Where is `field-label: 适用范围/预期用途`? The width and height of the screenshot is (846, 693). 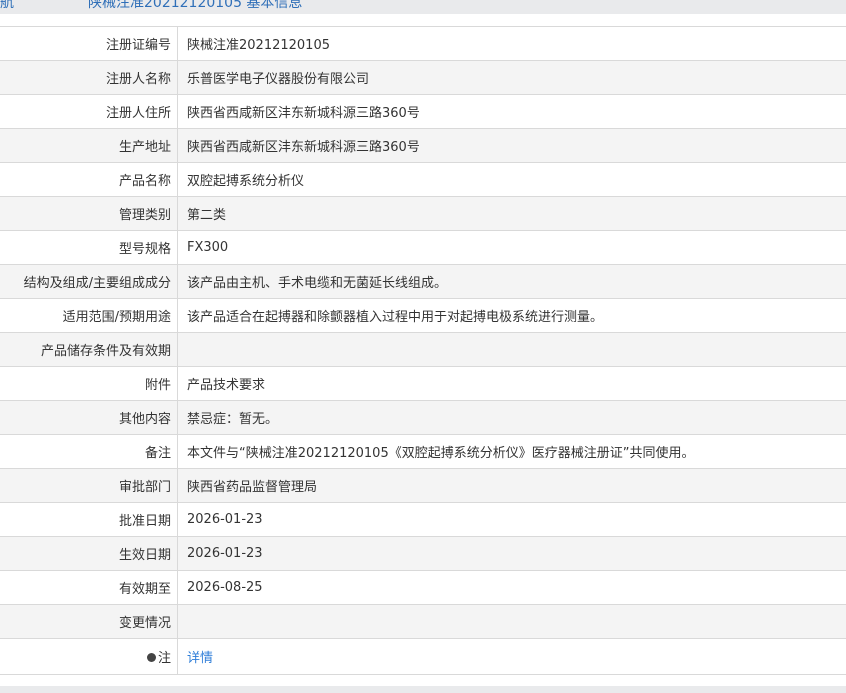 field-label: 适用范围/预期用途 is located at coordinates (89, 315).